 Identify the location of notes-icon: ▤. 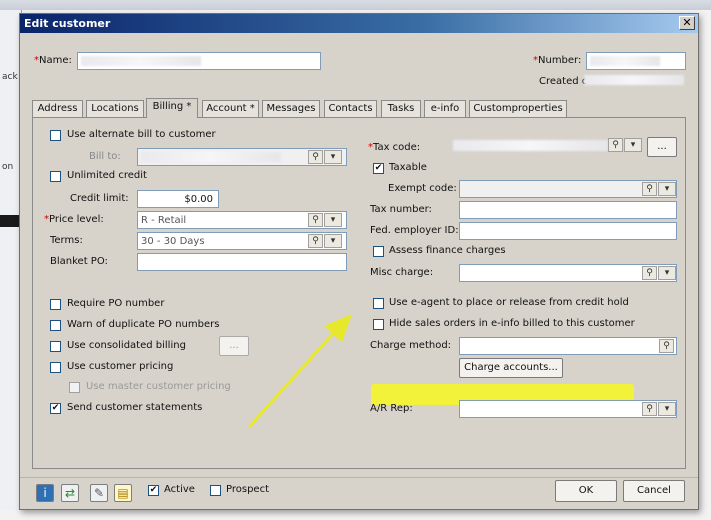
(123, 493).